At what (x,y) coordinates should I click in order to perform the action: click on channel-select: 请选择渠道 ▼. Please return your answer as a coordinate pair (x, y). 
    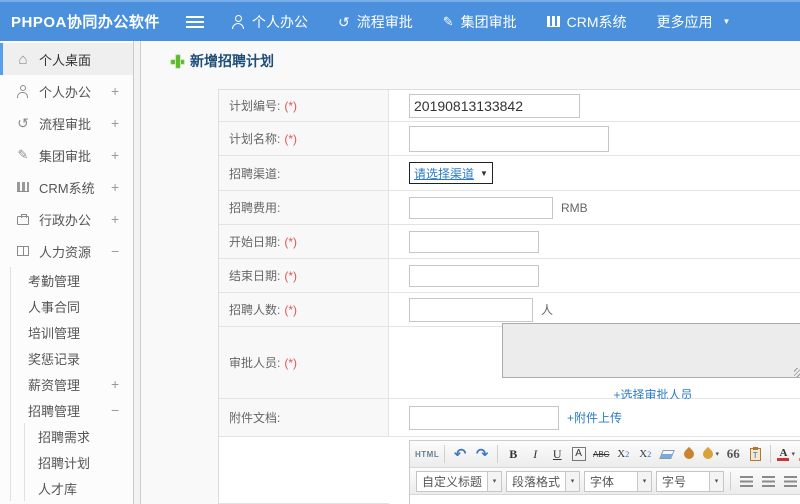
    Looking at the image, I should click on (451, 173).